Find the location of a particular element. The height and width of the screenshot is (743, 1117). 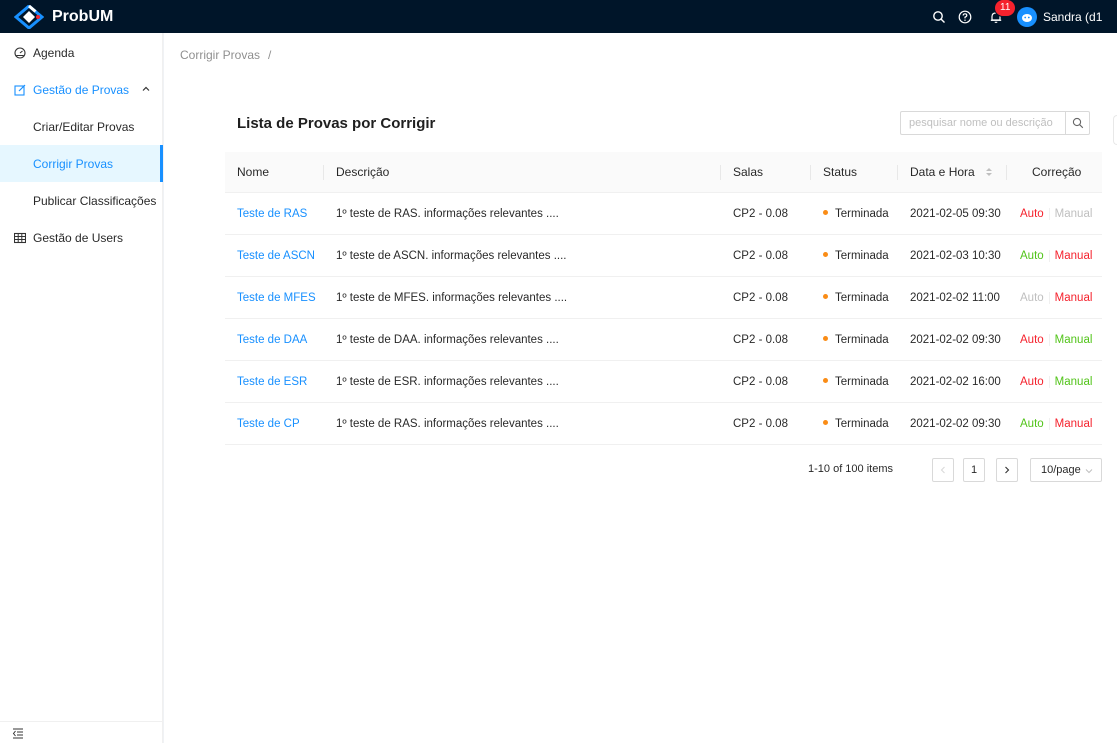

column-header-data: Data e Hora is located at coordinates (942, 172).